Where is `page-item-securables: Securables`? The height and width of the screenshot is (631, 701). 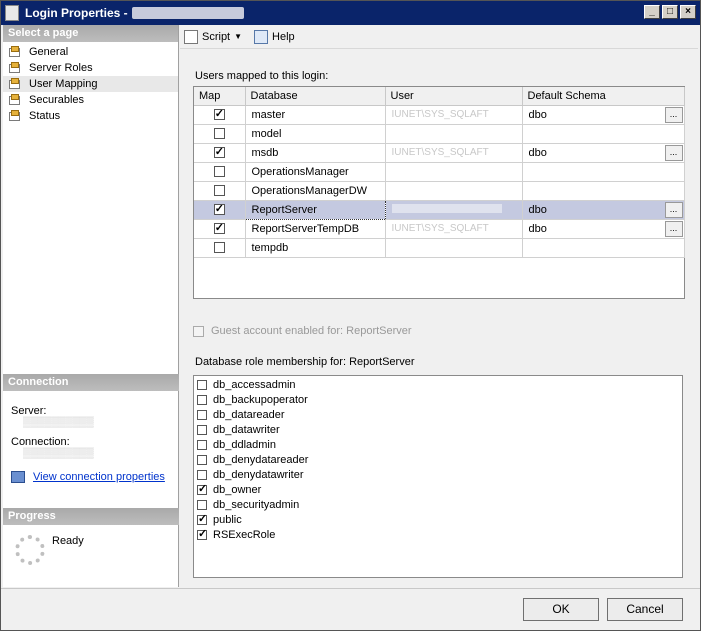
page-item-securables: Securables is located at coordinates (90, 100).